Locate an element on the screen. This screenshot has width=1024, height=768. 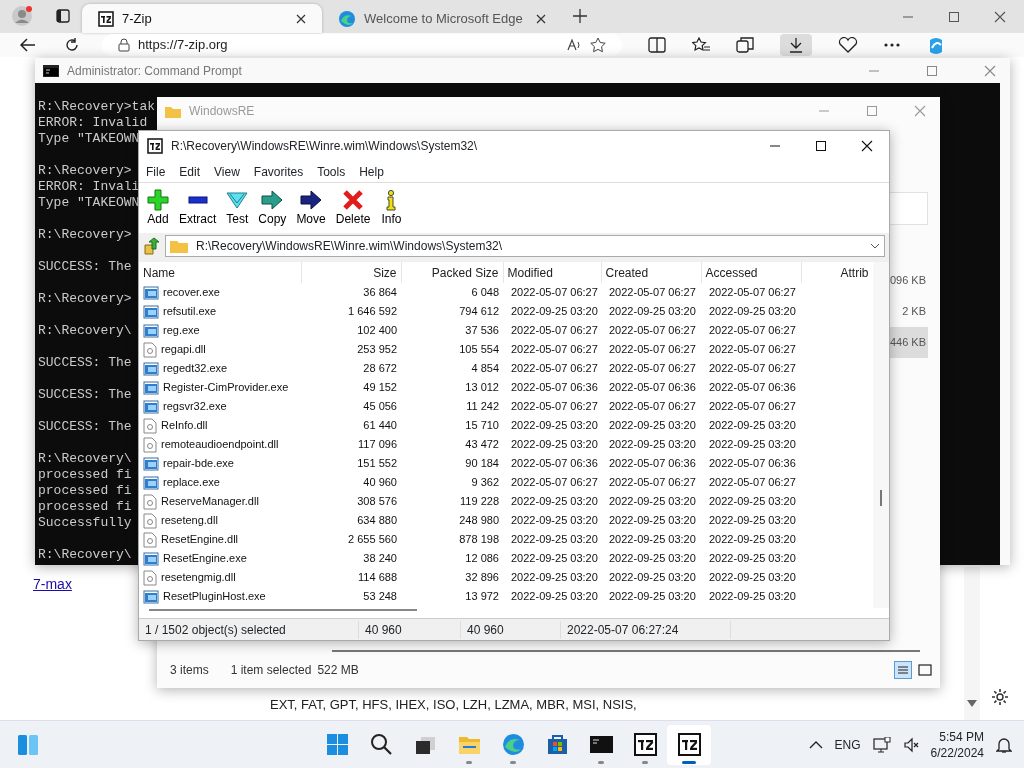
toolbar-button: Delete is located at coordinates (353, 208).